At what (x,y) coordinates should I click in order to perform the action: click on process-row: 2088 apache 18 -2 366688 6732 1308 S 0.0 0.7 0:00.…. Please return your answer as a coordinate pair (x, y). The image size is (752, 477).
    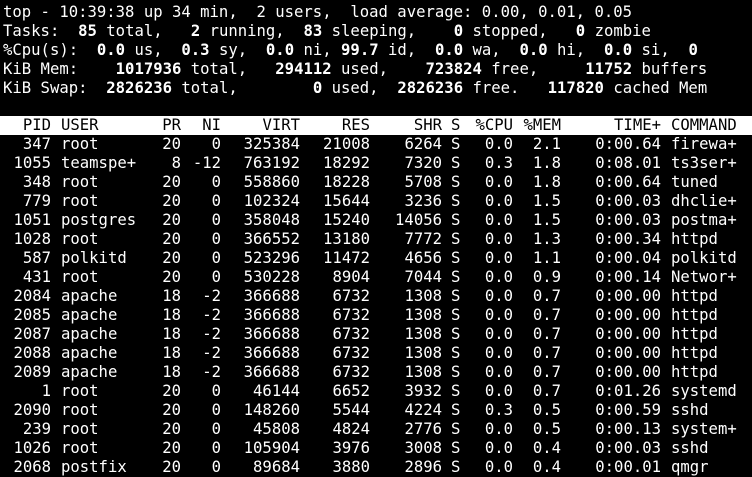
    Looking at the image, I should click on (376, 353).